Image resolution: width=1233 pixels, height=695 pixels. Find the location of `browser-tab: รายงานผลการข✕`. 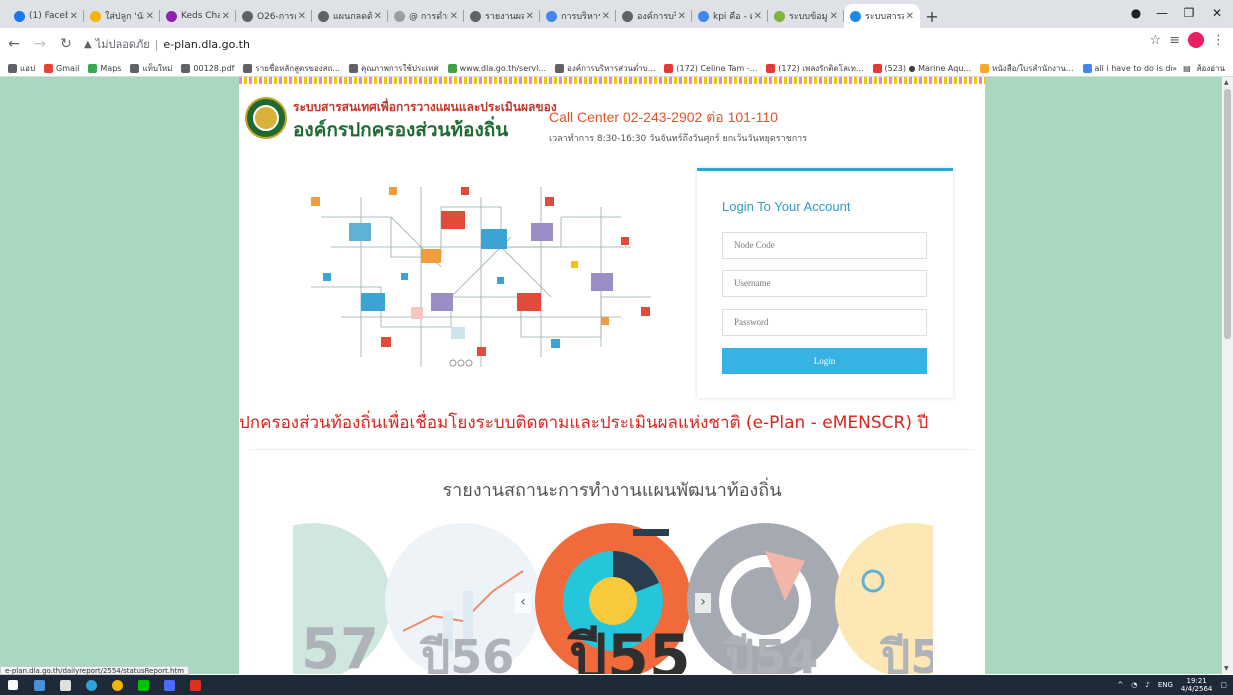

browser-tab: รายงานผลการข✕ is located at coordinates (502, 16).